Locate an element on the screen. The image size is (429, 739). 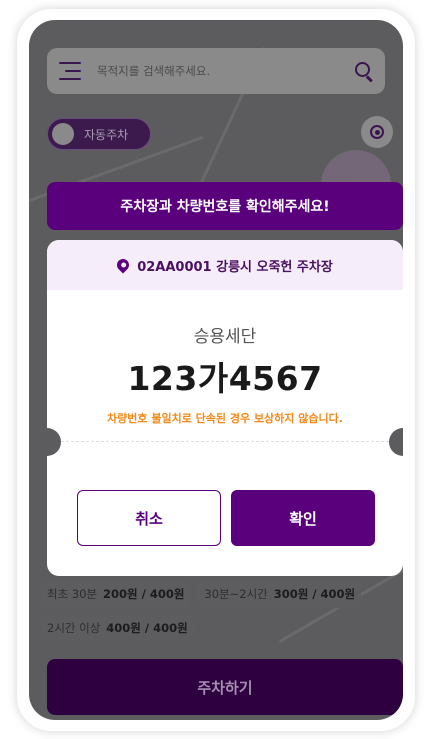
location-pin-icon is located at coordinates (123, 265).